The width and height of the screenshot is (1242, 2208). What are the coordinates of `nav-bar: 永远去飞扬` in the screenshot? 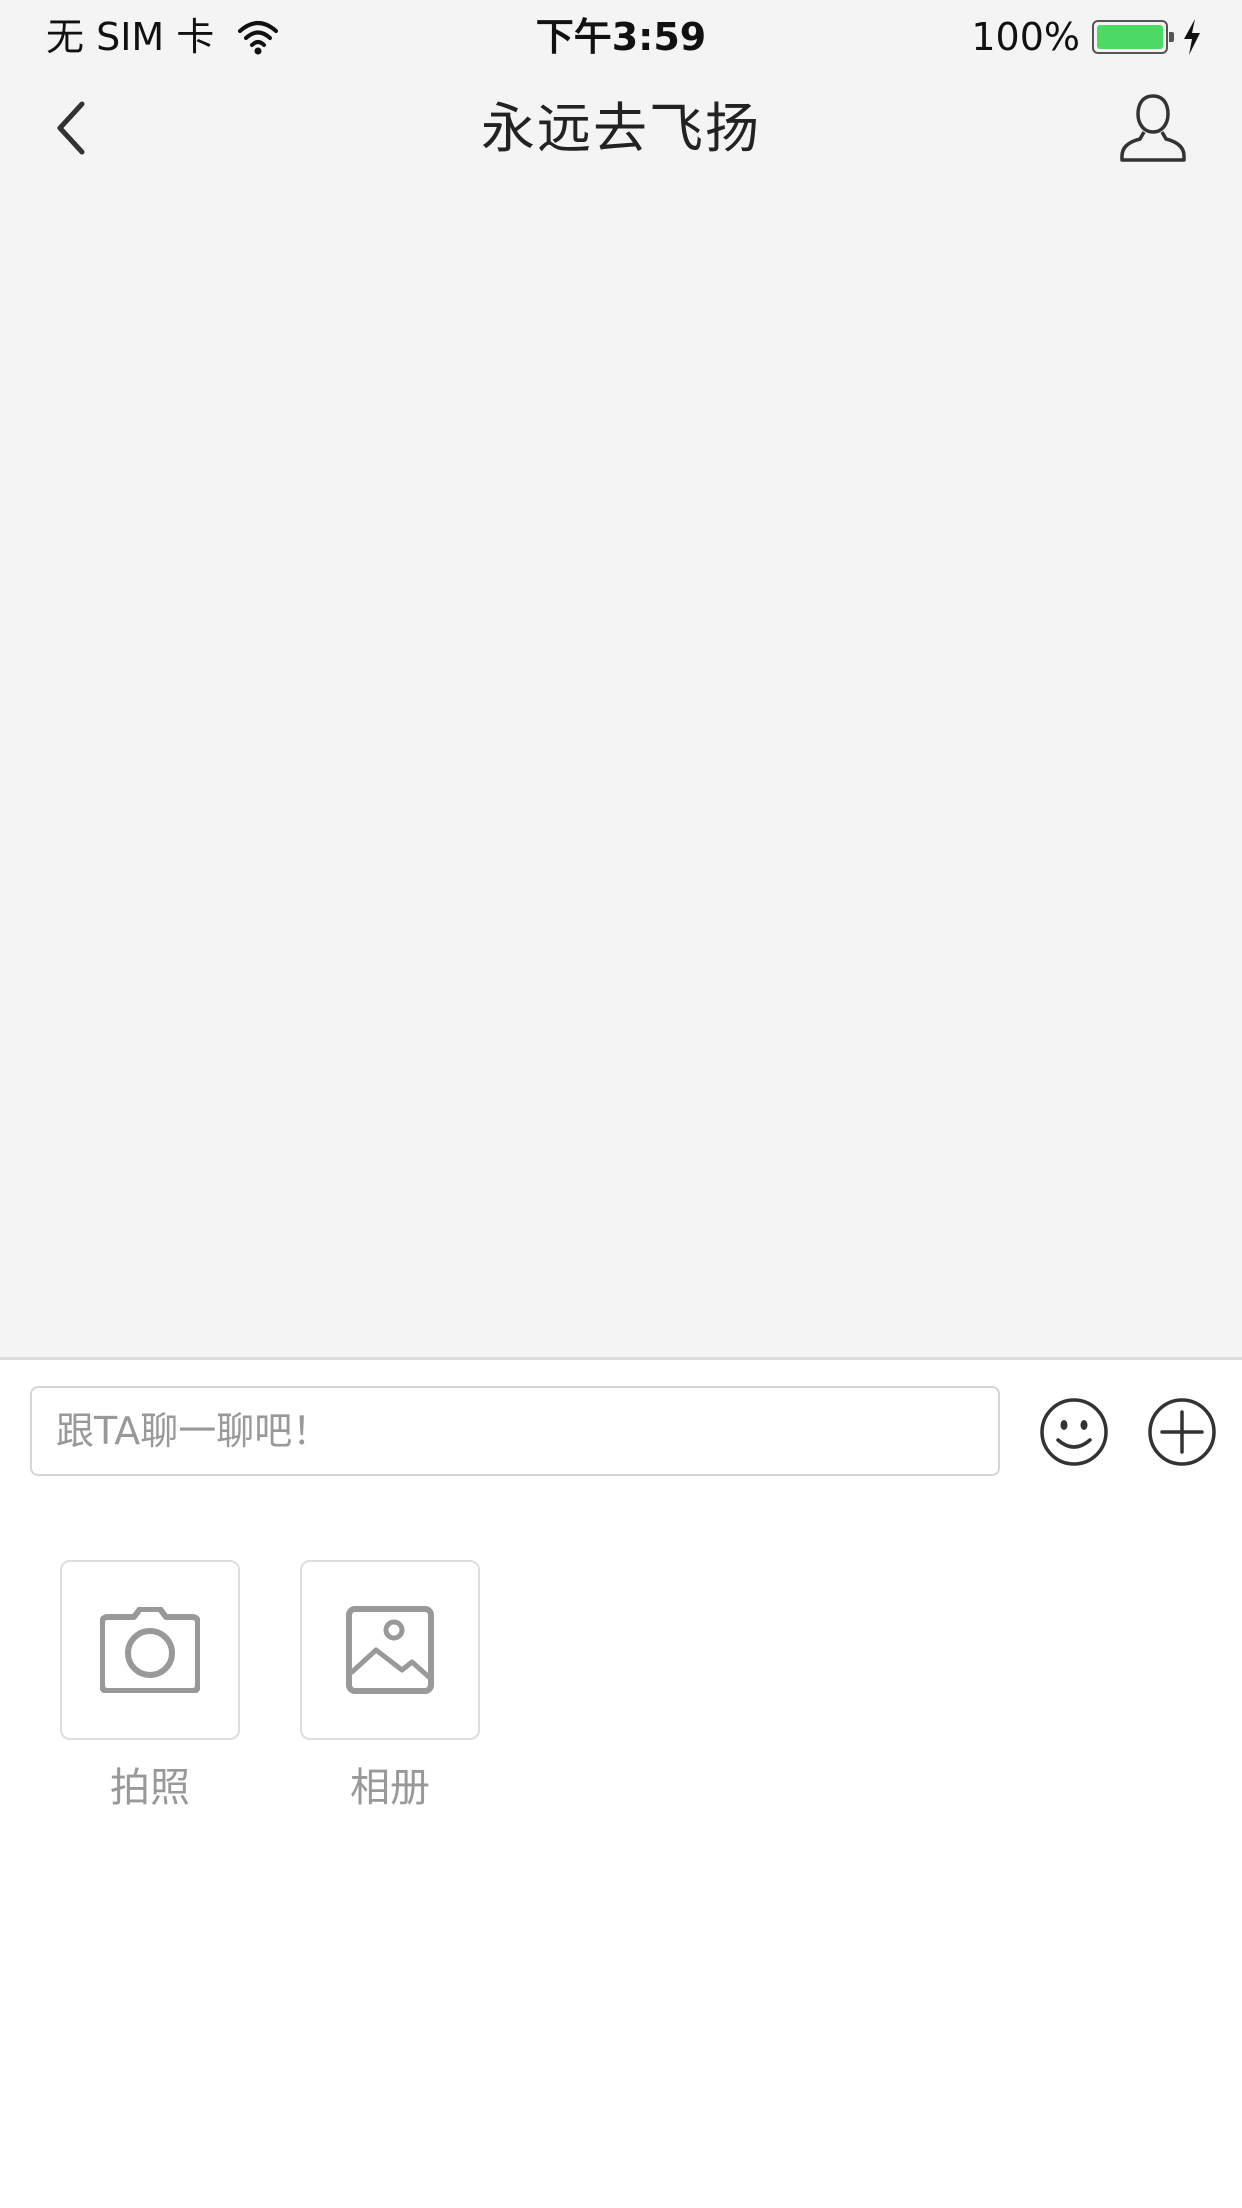 It's located at (621, 129).